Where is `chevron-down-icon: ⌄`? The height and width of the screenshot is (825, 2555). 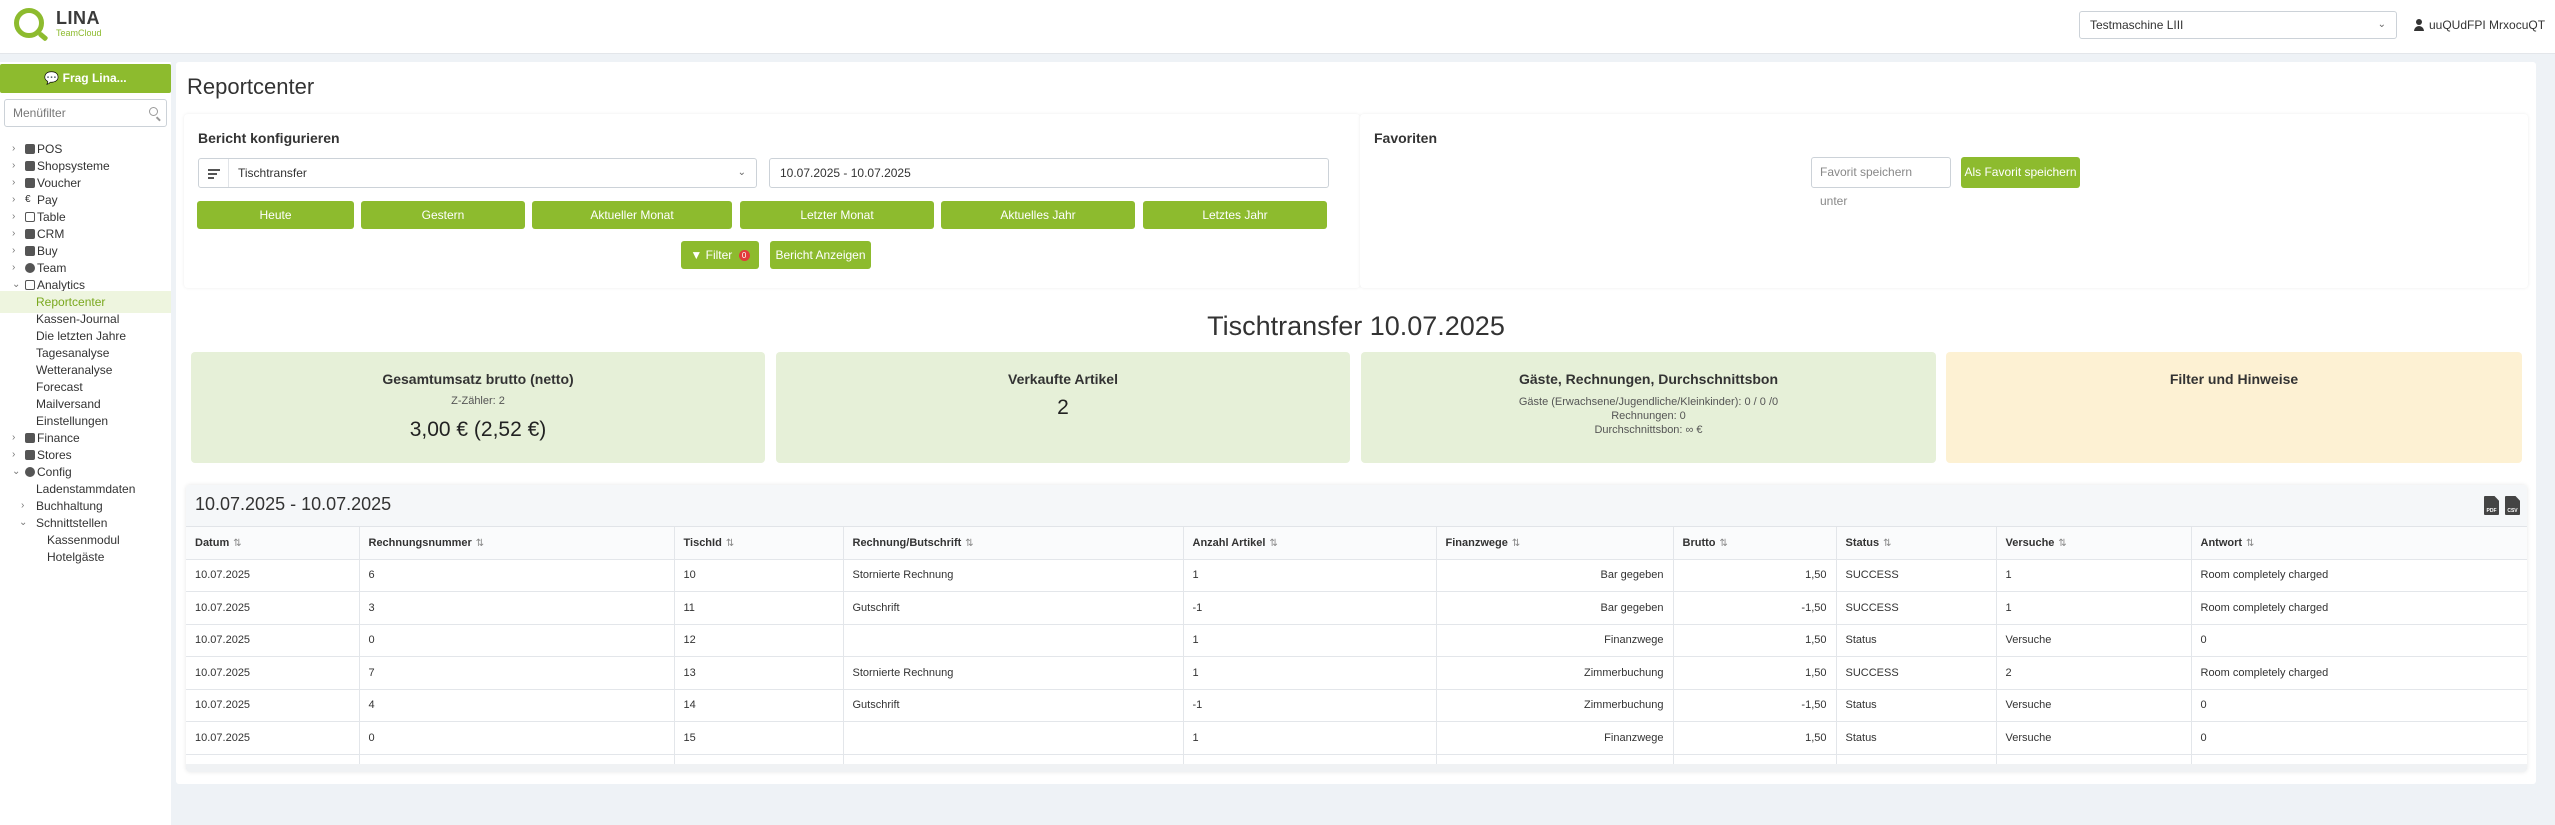
chevron-down-icon: ⌄ is located at coordinates (2381, 24).